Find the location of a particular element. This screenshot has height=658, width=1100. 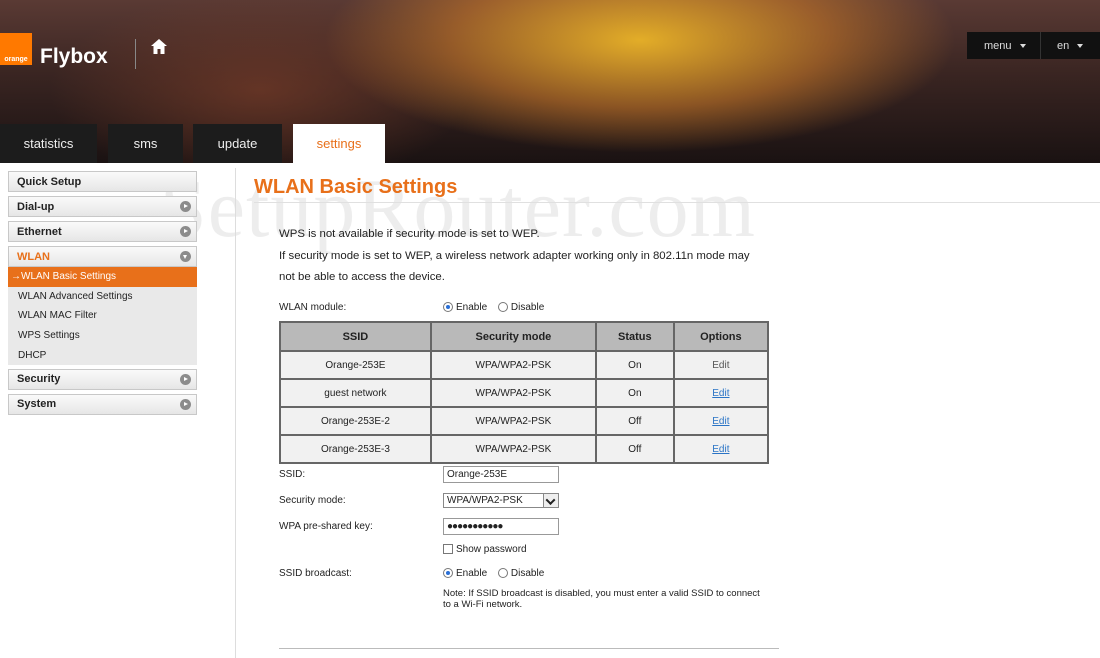

submenu-wps-settings: WPS Settings is located at coordinates (102, 336).